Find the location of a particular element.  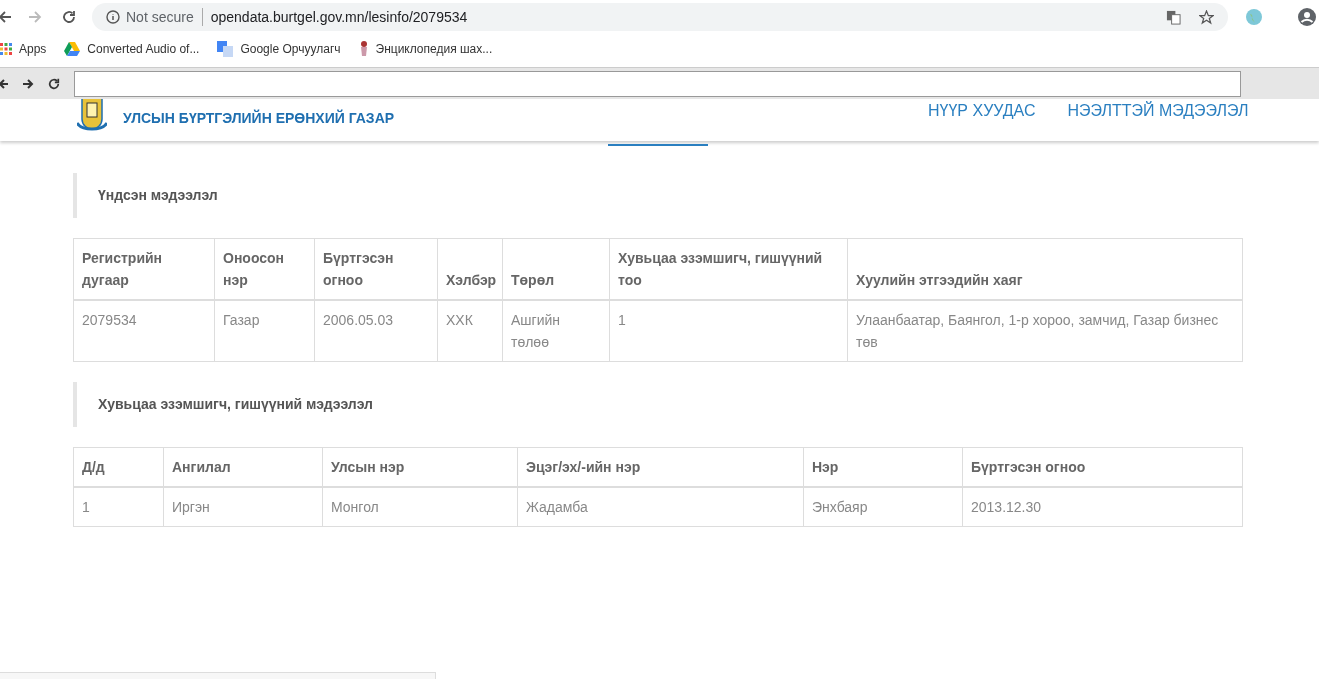

apps-grid-icon is located at coordinates (6, 49).